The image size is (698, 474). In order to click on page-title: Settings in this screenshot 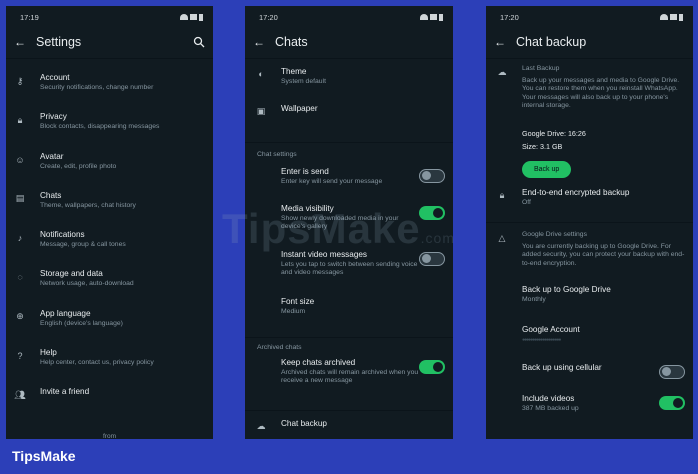, I will do `click(59, 42)`.